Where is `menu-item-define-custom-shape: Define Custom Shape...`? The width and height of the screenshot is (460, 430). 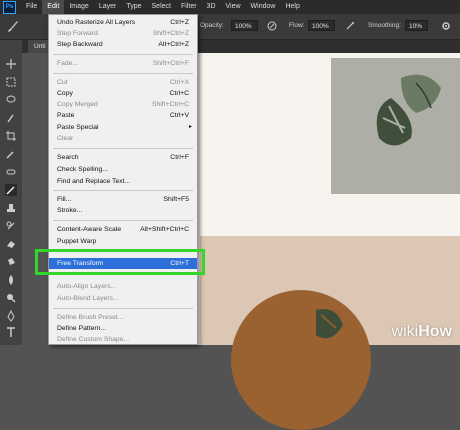 menu-item-define-custom-shape: Define Custom Shape... is located at coordinates (123, 339).